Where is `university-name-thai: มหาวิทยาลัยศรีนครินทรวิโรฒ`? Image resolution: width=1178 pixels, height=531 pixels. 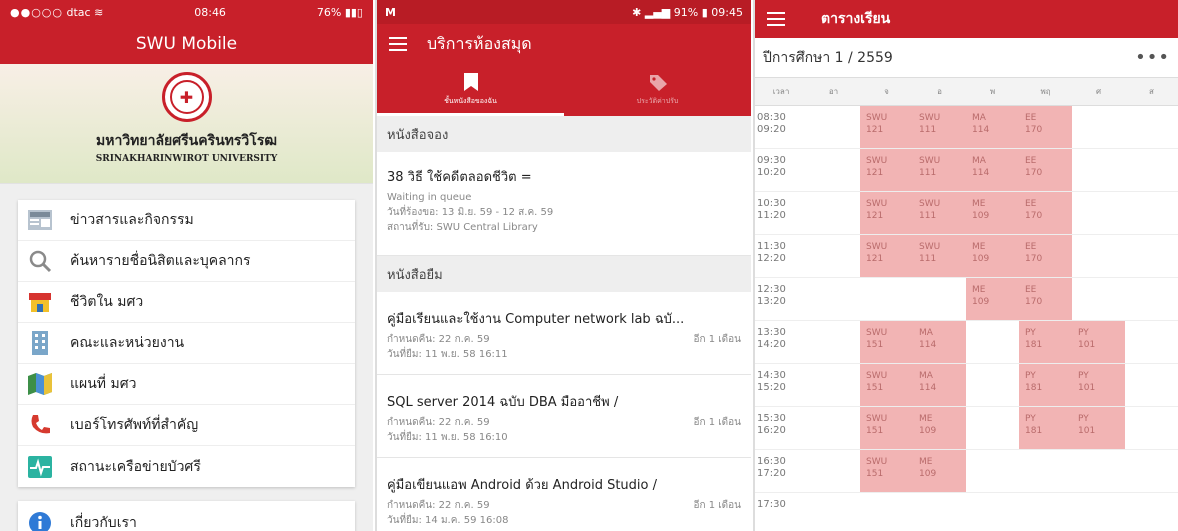
university-name-thai: มหาวิทยาลัยศรีนครินทรวิโรฒ is located at coordinates (186, 141).